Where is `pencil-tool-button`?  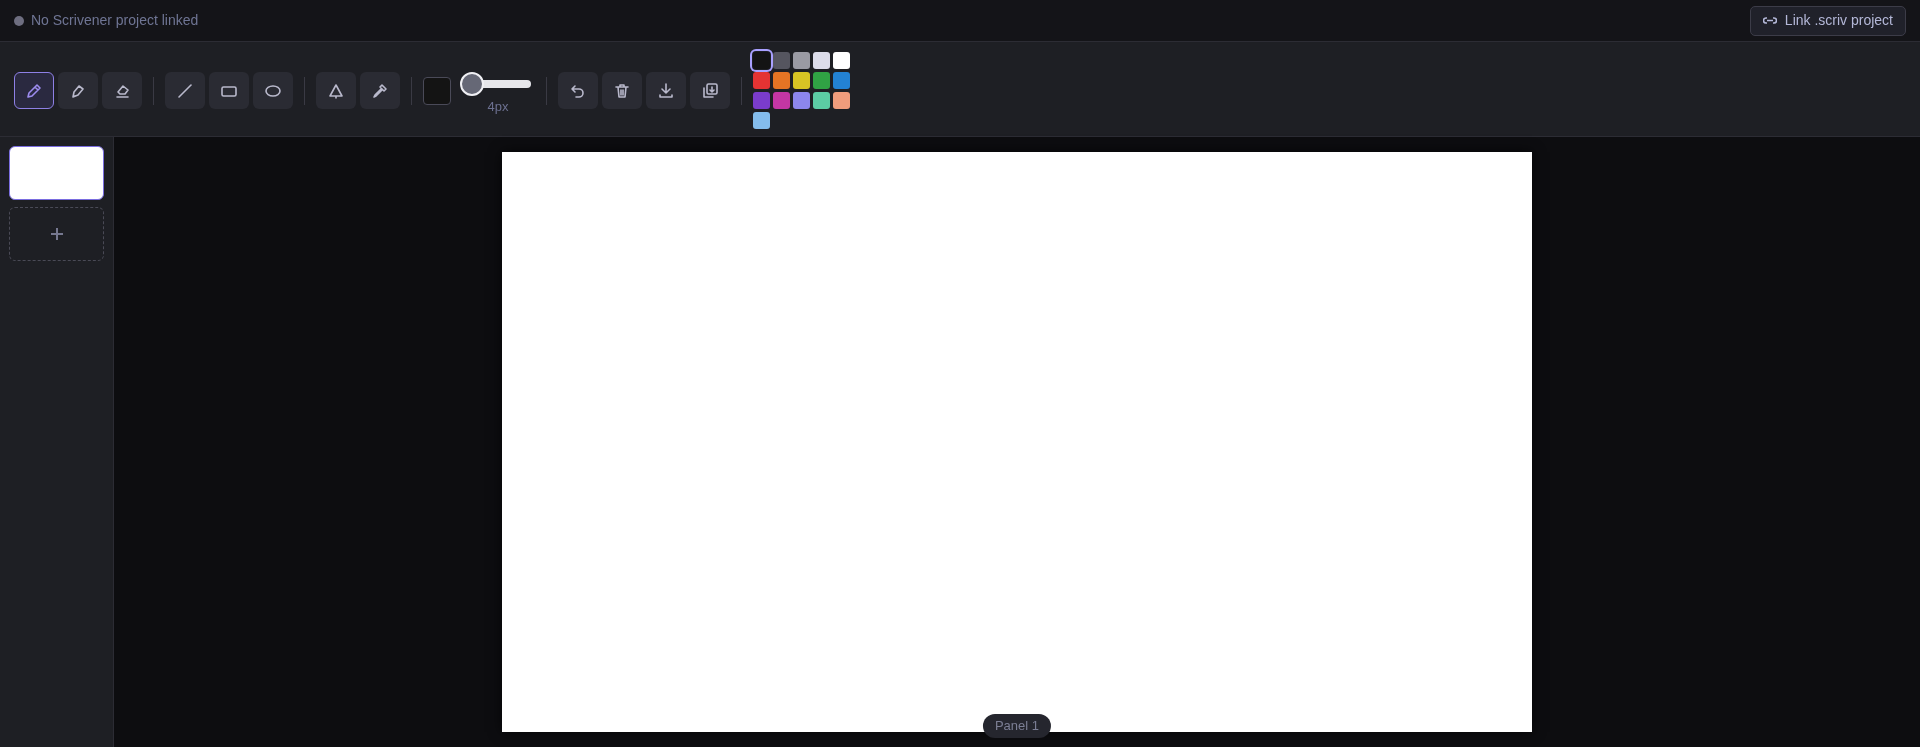 pencil-tool-button is located at coordinates (34, 90).